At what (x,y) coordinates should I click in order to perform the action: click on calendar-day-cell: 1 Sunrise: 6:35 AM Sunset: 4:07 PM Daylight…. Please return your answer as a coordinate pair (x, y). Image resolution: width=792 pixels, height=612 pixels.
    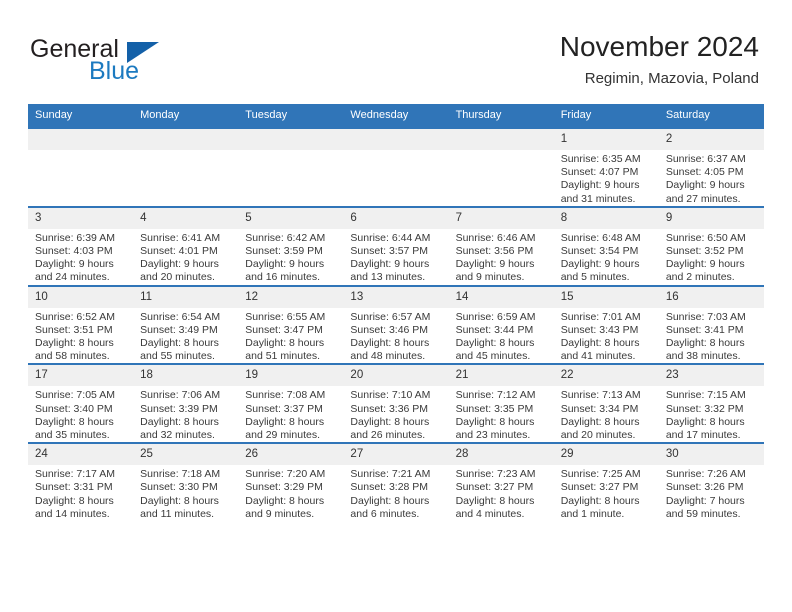
    Looking at the image, I should click on (606, 167).